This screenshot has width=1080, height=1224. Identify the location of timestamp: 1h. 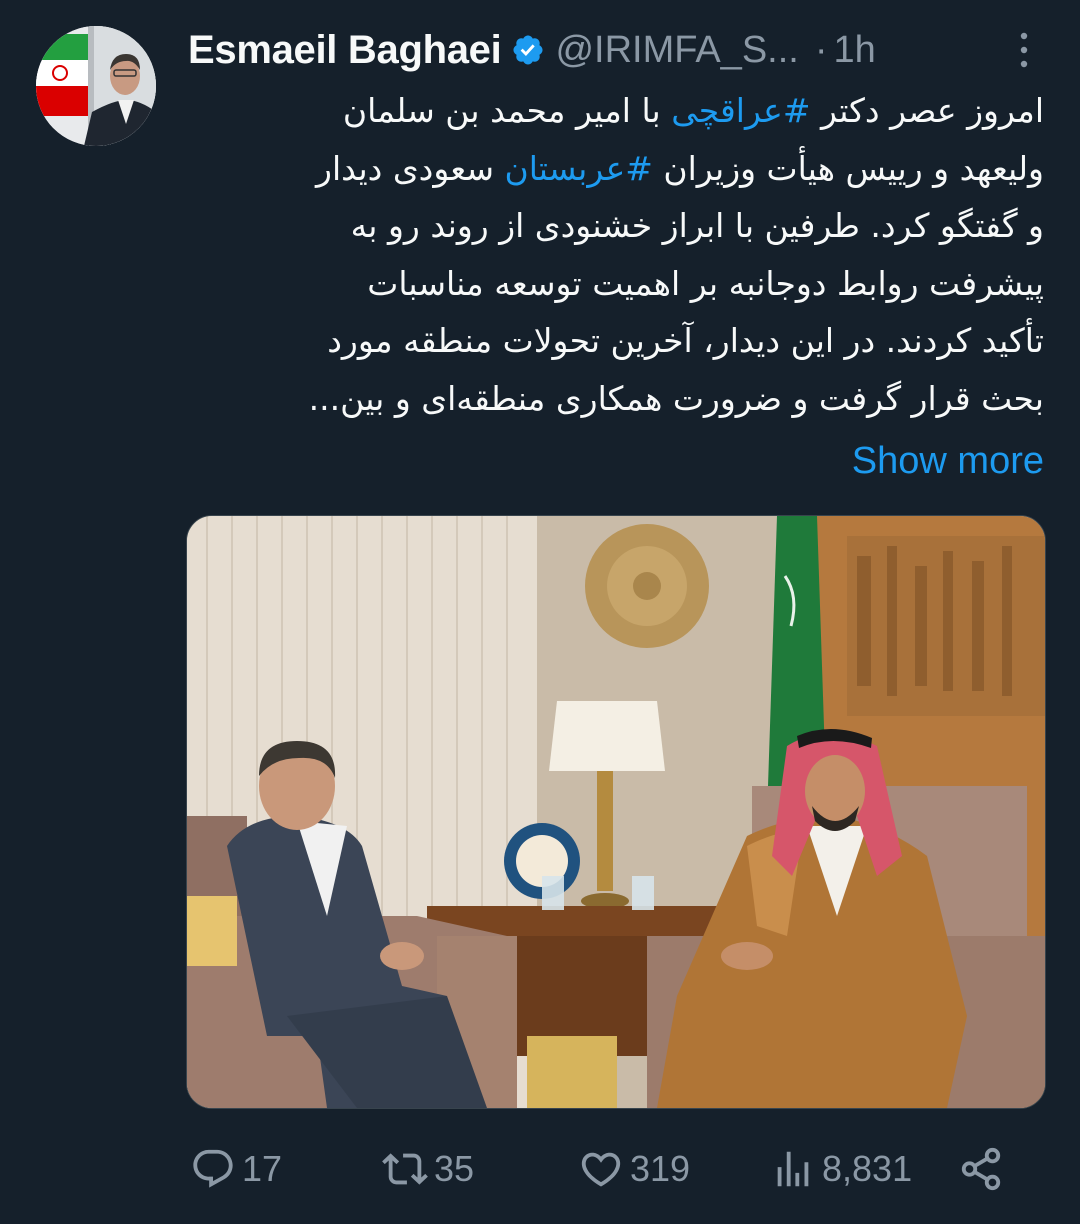
(855, 50).